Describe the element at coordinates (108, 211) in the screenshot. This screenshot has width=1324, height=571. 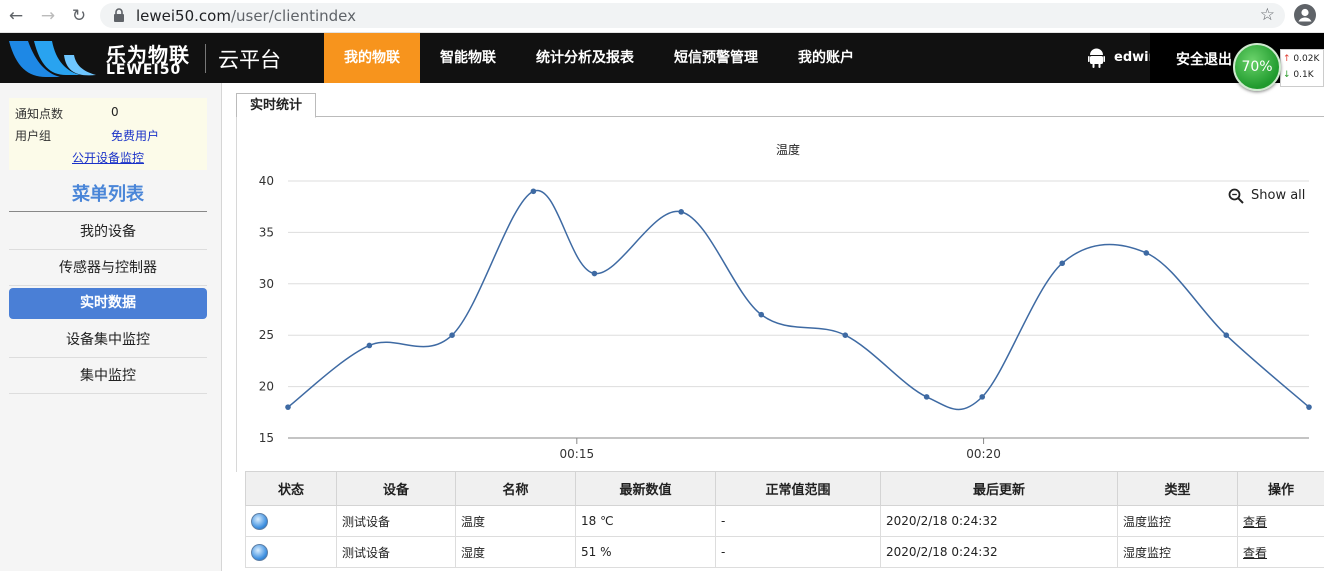
I see `menu-divider` at that location.